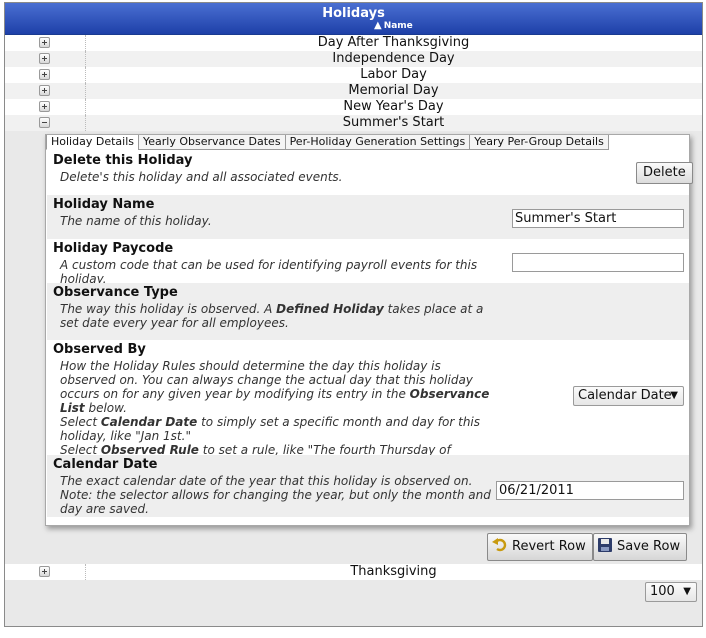 The width and height of the screenshot is (706, 638). What do you see at coordinates (598, 218) in the screenshot?
I see `holiday-name-input: Summer's Start` at bounding box center [598, 218].